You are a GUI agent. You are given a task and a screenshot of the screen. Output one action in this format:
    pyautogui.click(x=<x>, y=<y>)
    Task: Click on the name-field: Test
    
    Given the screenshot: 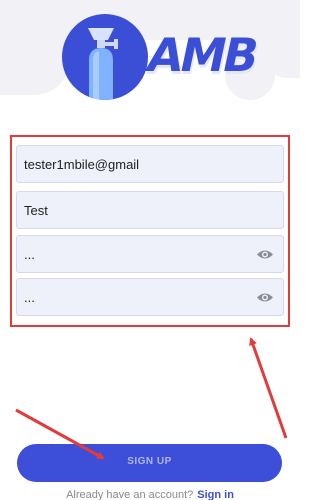 What is the action you would take?
    pyautogui.click(x=150, y=210)
    